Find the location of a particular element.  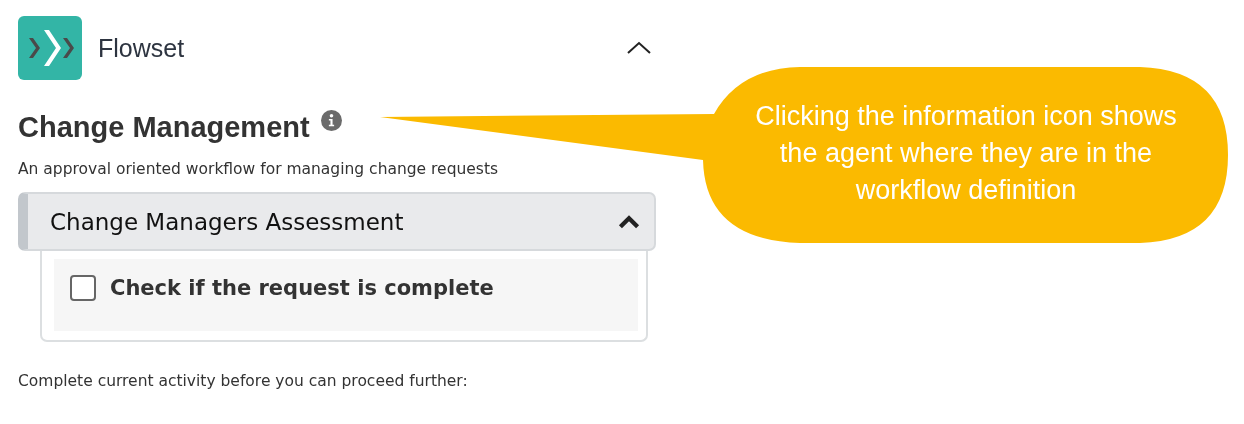

workflow-description: An approval oriented workflow for managing change requests is located at coordinates (259, 169).